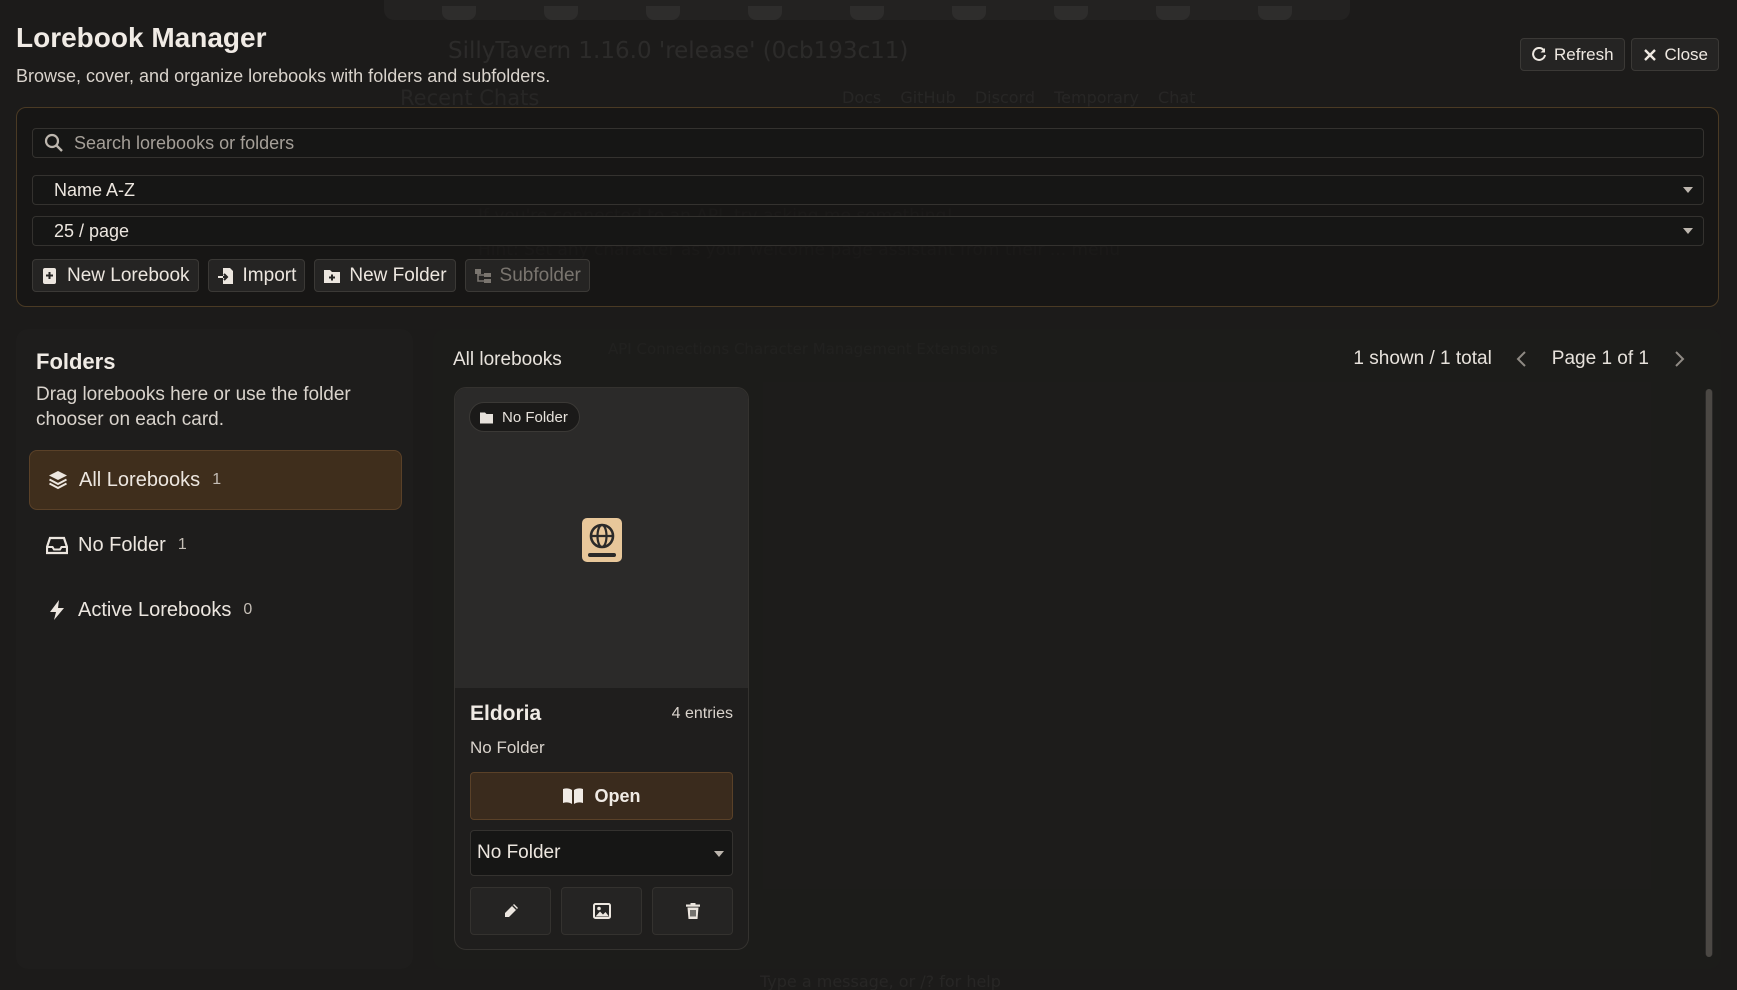 This screenshot has height=990, width=1737. I want to click on refresh-icon, so click(1539, 53).